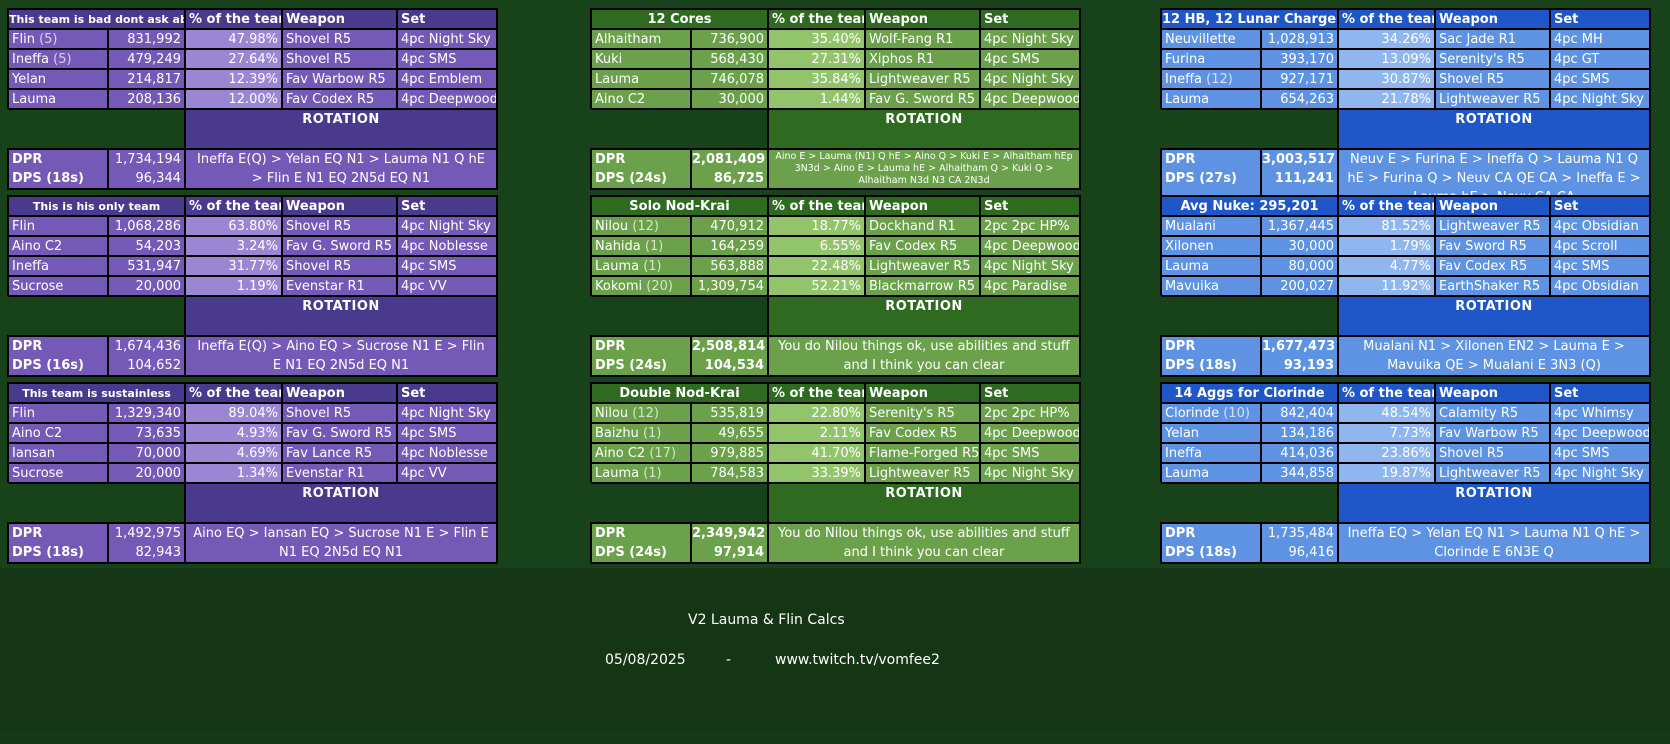 The height and width of the screenshot is (744, 1670). Describe the element at coordinates (1248, 205) in the screenshot. I see `team-title: Avg Nuke: 295,201` at that location.